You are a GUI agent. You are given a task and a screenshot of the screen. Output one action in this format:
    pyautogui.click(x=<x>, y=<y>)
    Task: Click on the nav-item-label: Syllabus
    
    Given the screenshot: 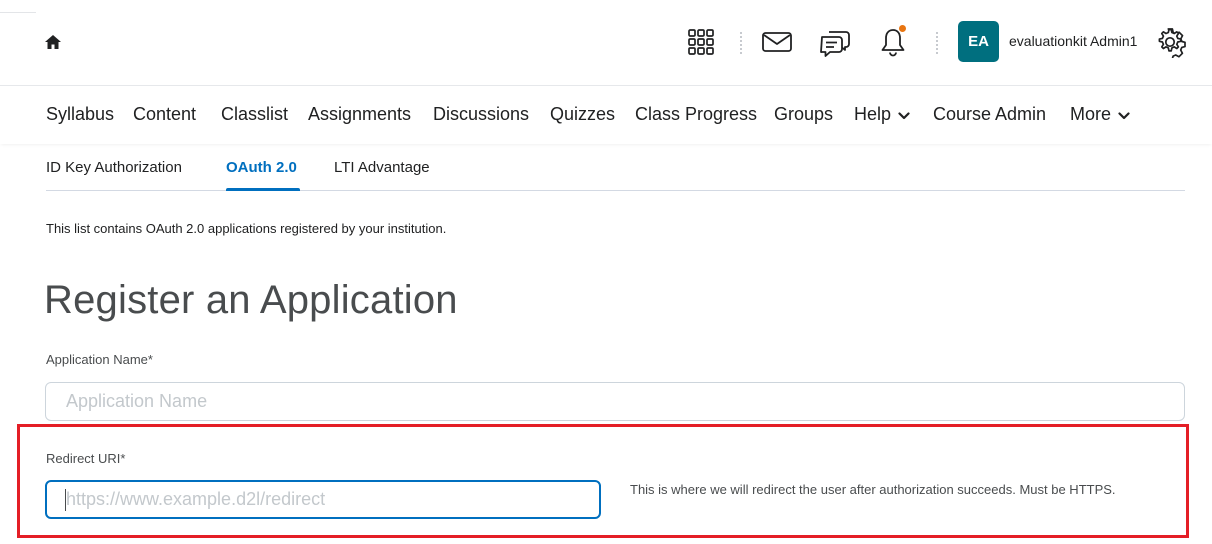 What is the action you would take?
    pyautogui.click(x=80, y=114)
    